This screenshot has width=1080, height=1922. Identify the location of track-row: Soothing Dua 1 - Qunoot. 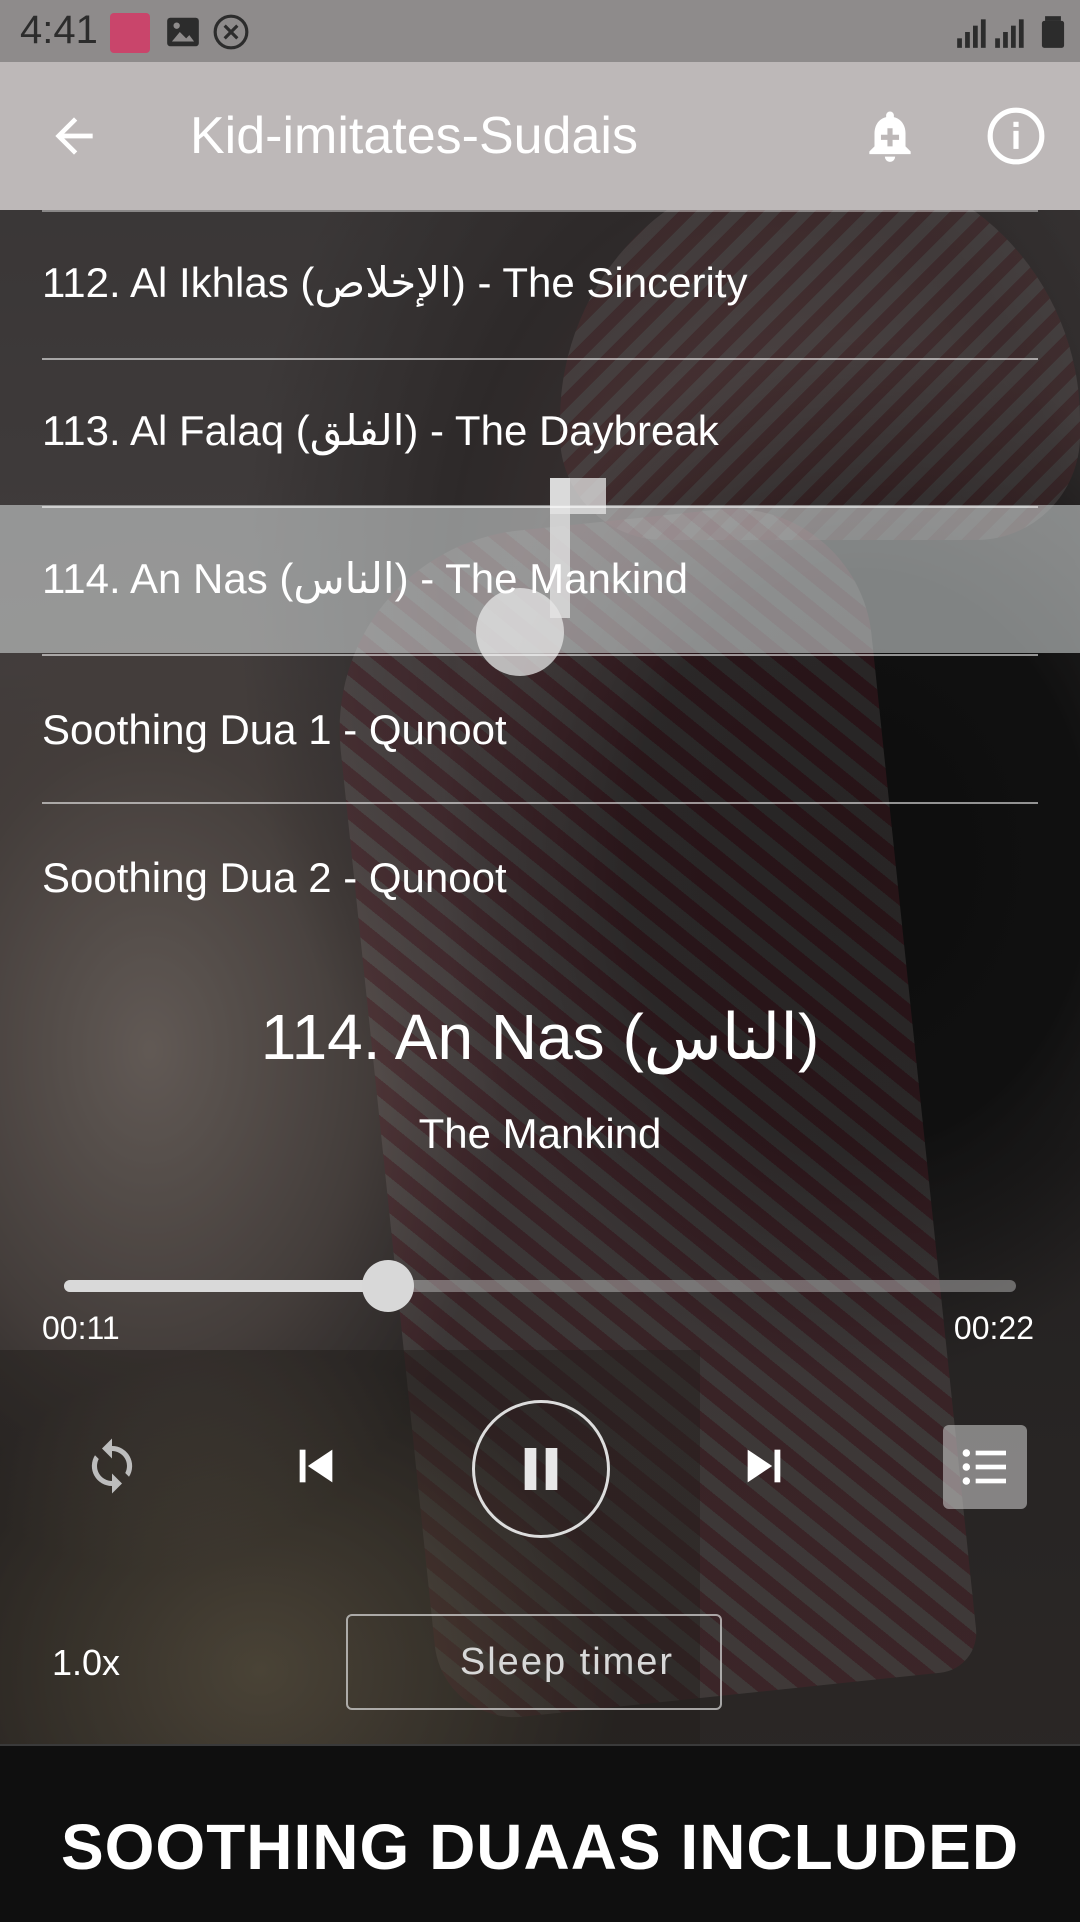
(540, 730).